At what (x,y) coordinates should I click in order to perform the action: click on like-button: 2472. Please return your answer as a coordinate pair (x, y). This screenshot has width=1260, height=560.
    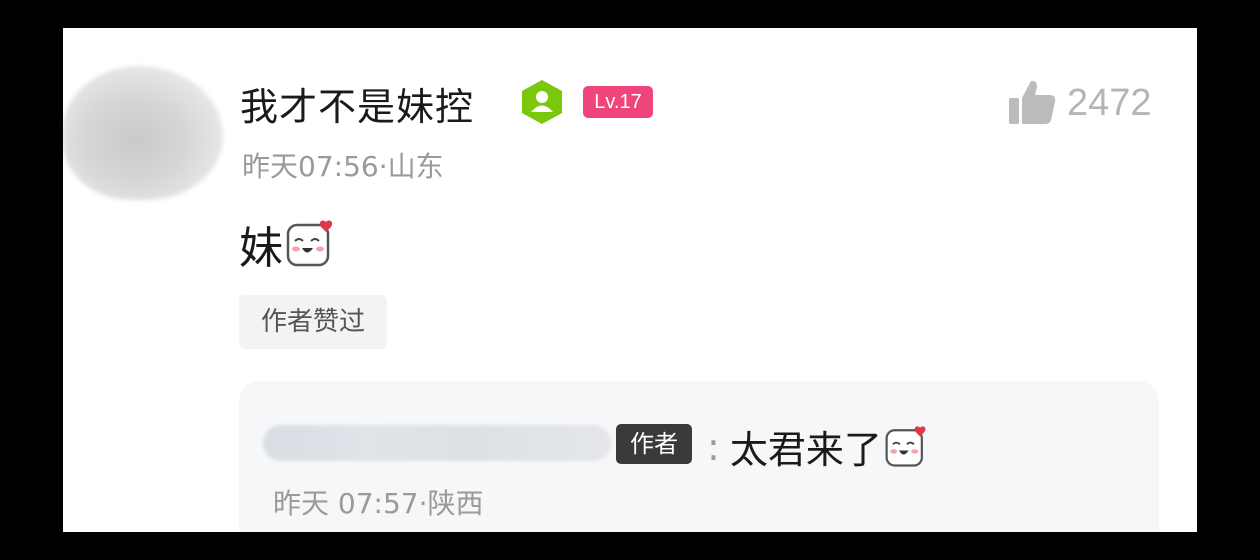
    Looking at the image, I should click on (1079, 103).